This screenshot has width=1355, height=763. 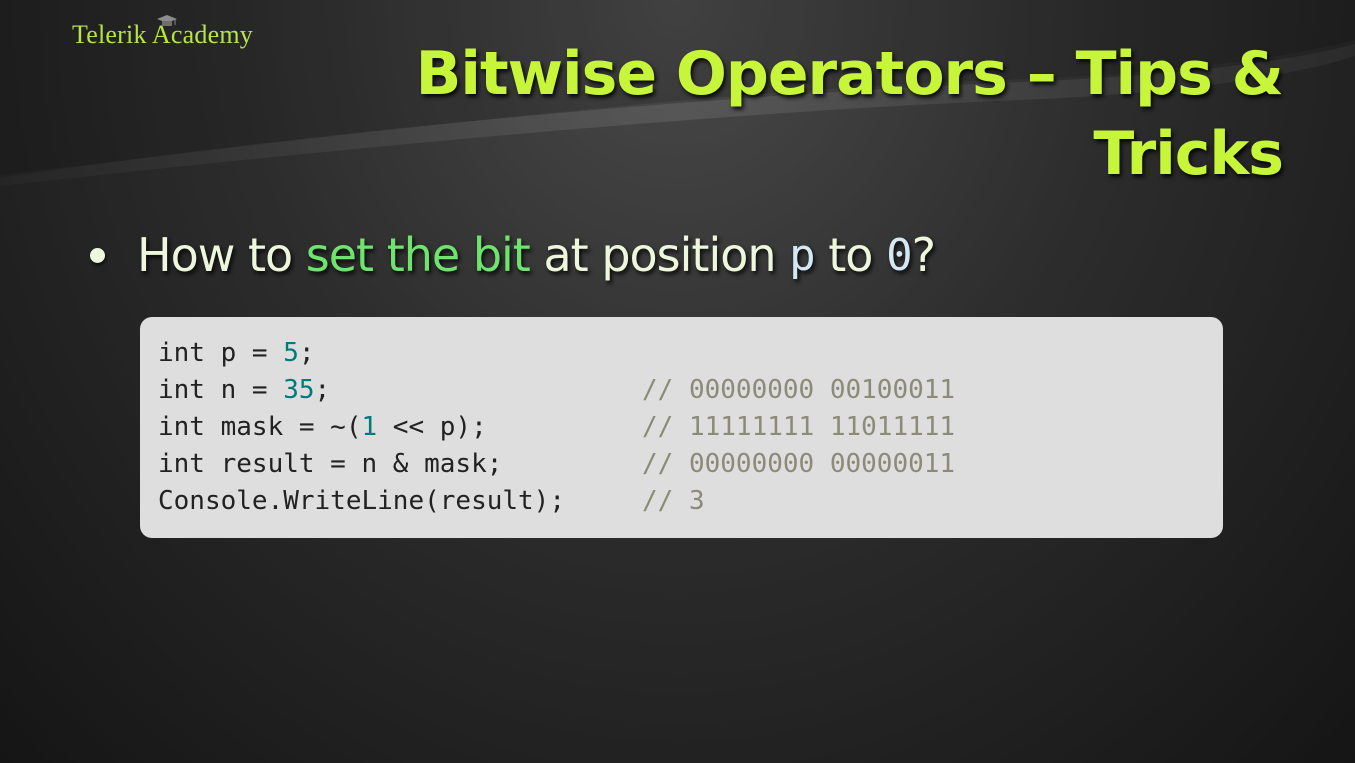 I want to click on code-comment: // 00000000 00000011, so click(x=799, y=464).